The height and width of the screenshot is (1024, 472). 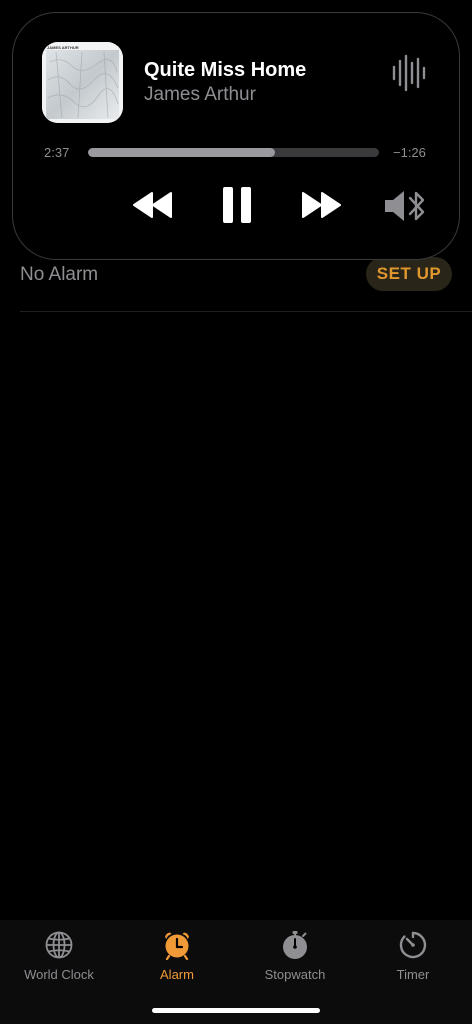 What do you see at coordinates (409, 73) in the screenshot?
I see `waveform-icon` at bounding box center [409, 73].